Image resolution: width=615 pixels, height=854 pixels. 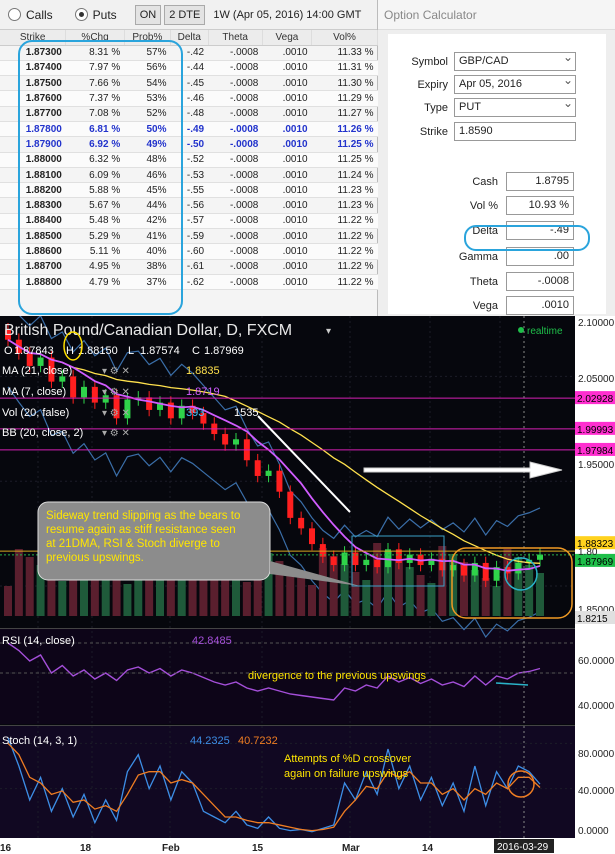 I want to click on rsi-tick: 40.0000, so click(x=596, y=706).